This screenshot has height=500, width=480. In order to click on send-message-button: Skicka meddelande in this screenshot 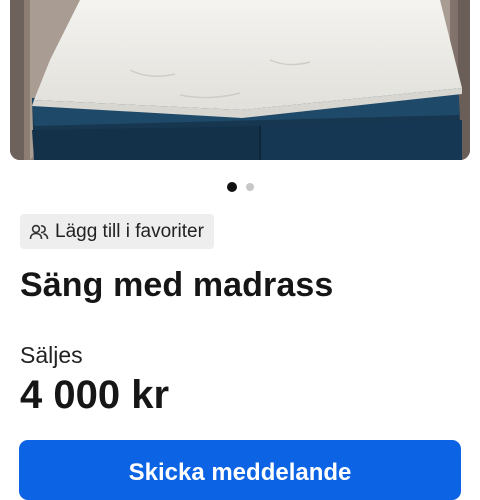, I will do `click(240, 470)`.